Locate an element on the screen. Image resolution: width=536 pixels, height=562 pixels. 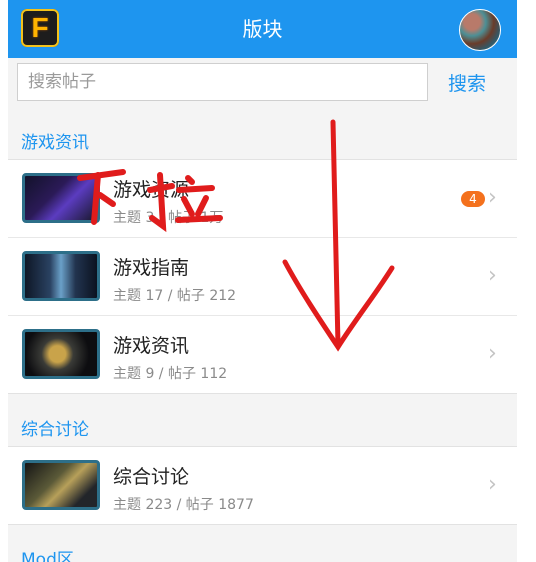
forum-name: 游戏指南 is located at coordinates (151, 268).